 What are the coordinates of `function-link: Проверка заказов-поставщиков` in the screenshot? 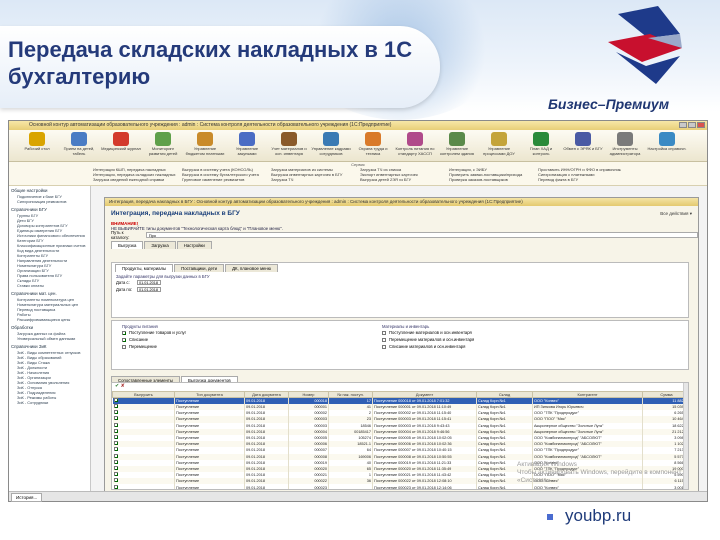 It's located at (490, 179).